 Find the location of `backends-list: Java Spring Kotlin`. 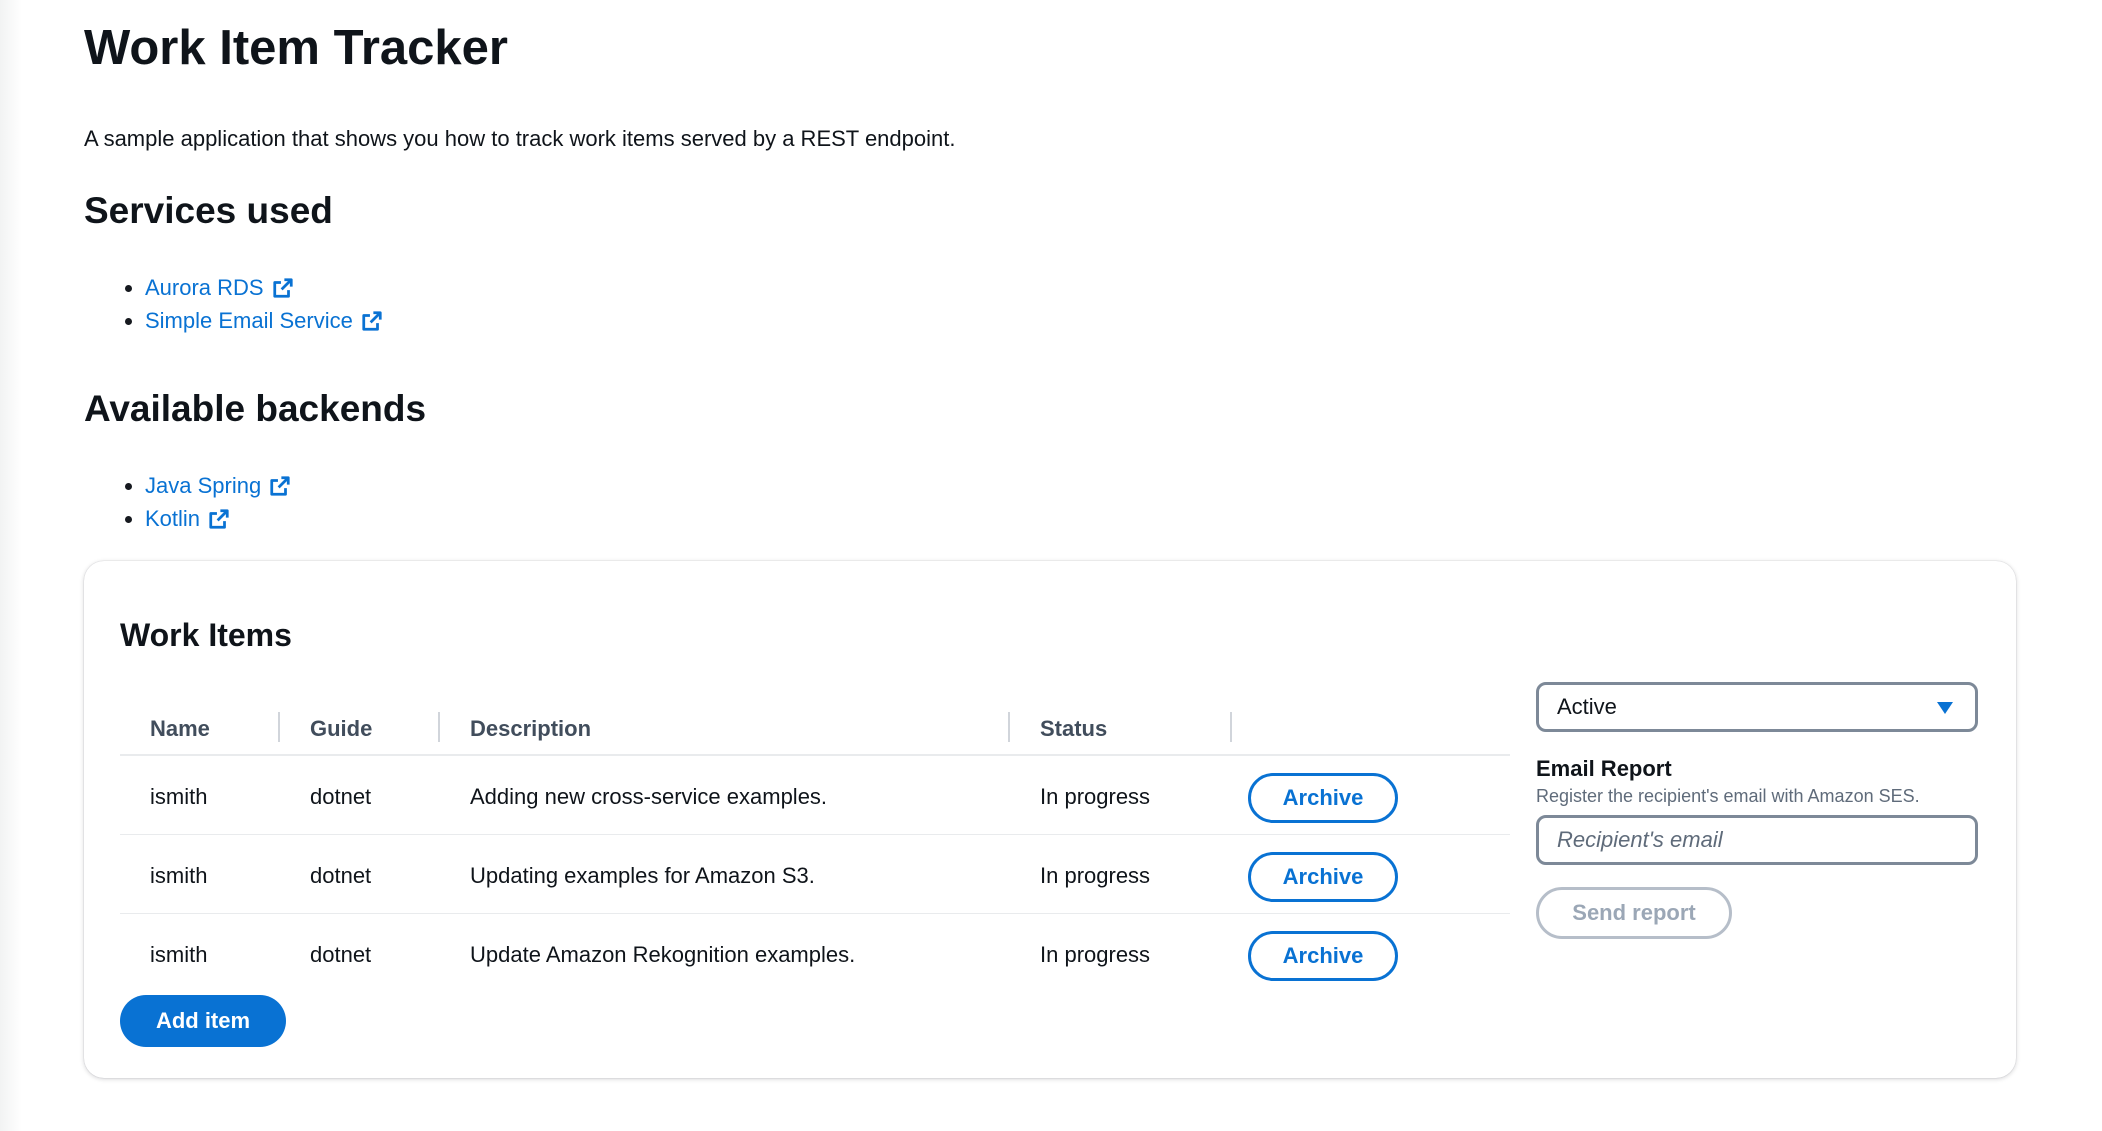

backends-list: Java Spring Kotlin is located at coordinates (208, 502).